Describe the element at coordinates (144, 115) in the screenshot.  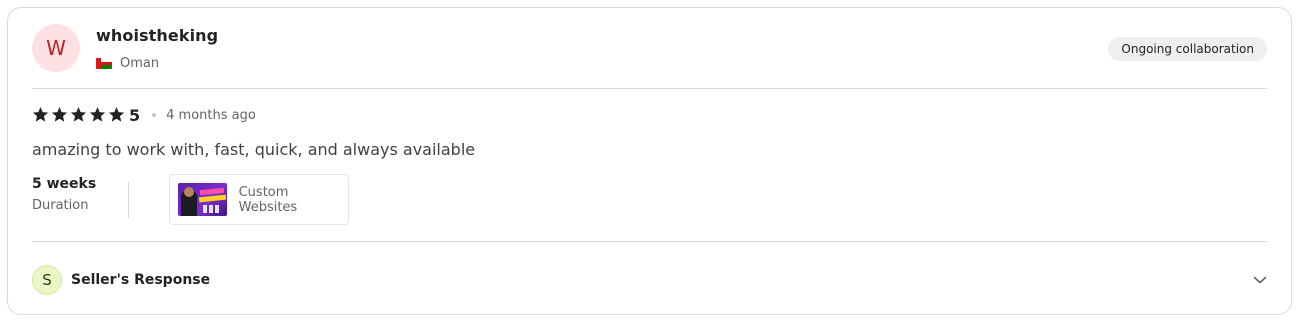
I see `rating-row: 5 4 months ago` at that location.